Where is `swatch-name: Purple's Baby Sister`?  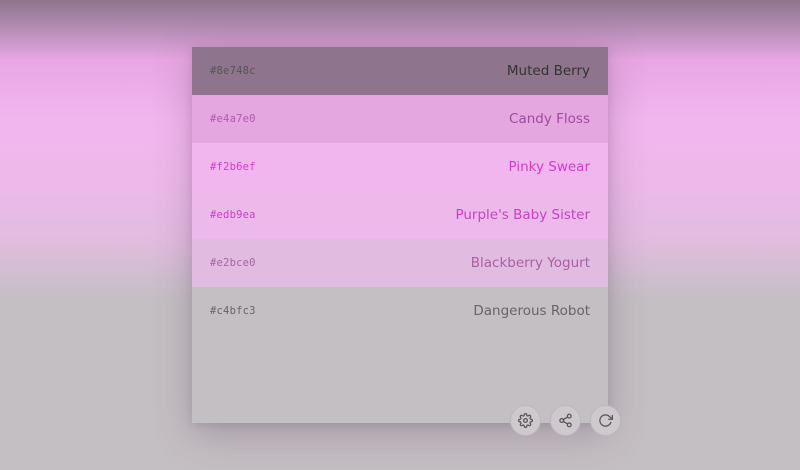
swatch-name: Purple's Baby Sister is located at coordinates (522, 215).